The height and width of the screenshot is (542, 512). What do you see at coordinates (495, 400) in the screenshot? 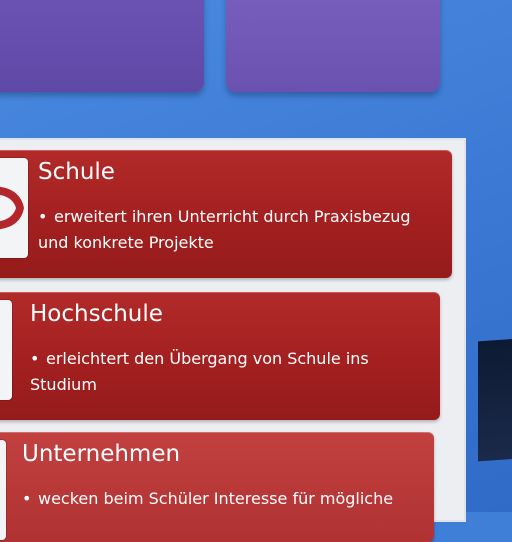
I see `screen-edge` at bounding box center [495, 400].